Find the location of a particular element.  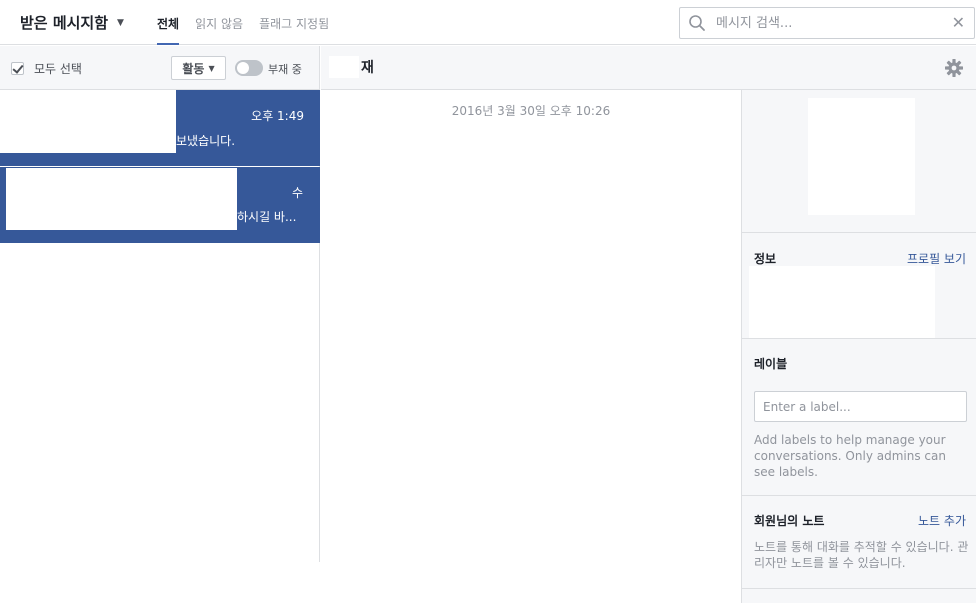

activity-filter-button: 활동 ▼ is located at coordinates (198, 68).